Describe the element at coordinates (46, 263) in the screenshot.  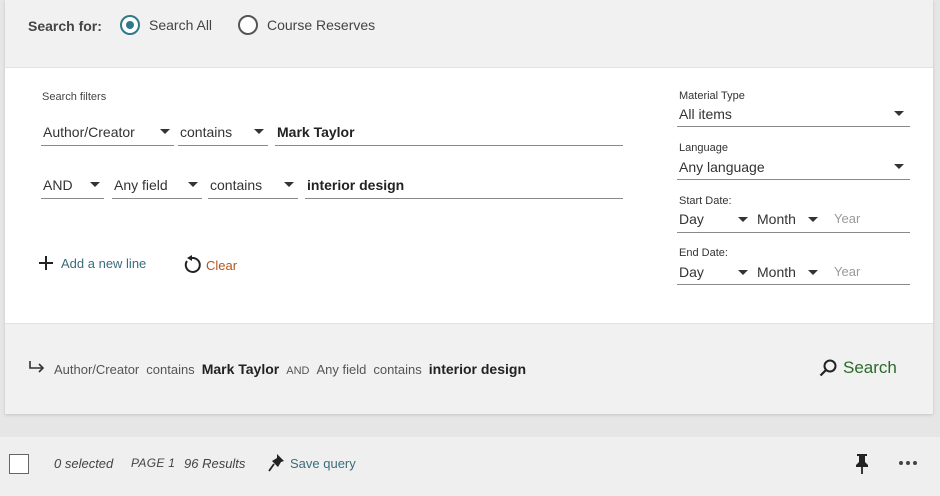
I see `plus-icon` at that location.